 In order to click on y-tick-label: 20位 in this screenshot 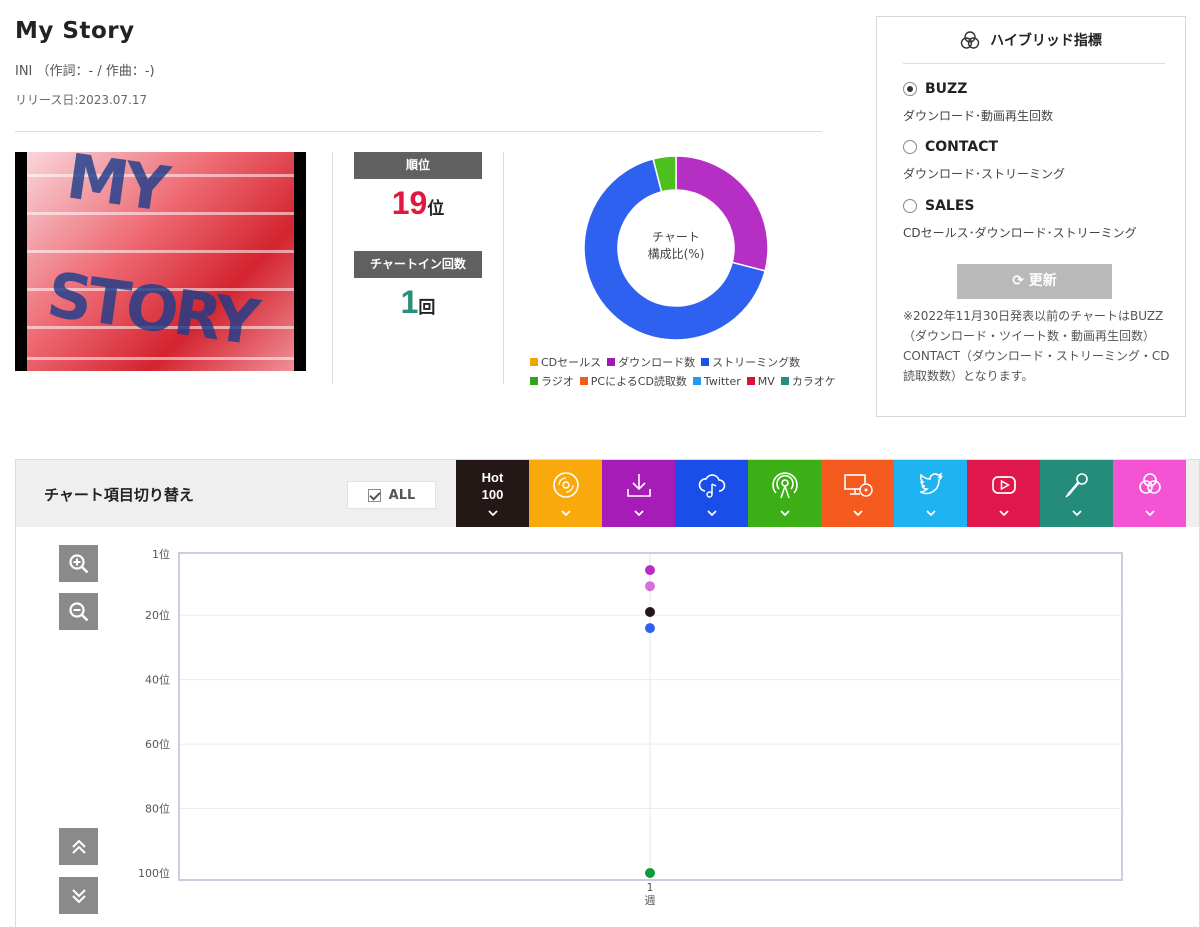, I will do `click(157, 615)`.